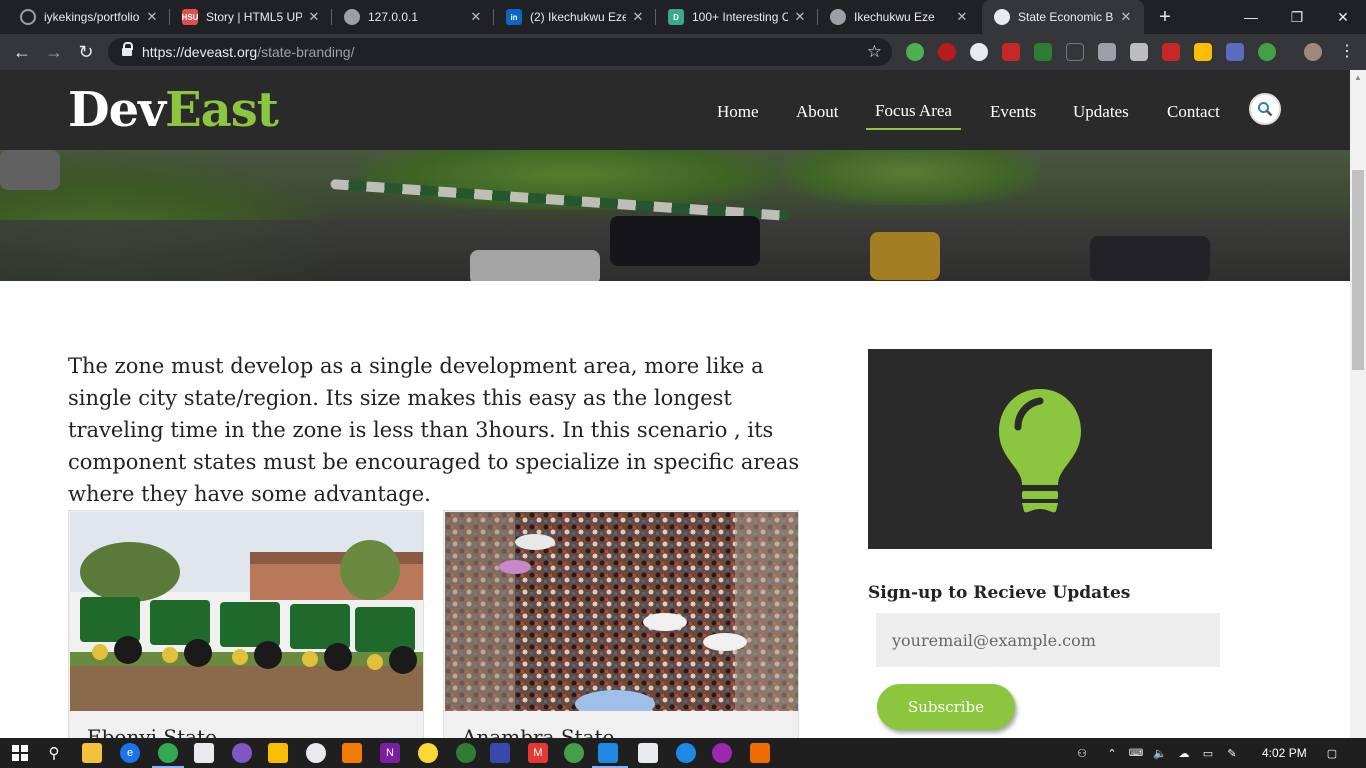 The width and height of the screenshot is (1366, 768). Describe the element at coordinates (722, 753) in the screenshot. I see `slack-icon` at that location.